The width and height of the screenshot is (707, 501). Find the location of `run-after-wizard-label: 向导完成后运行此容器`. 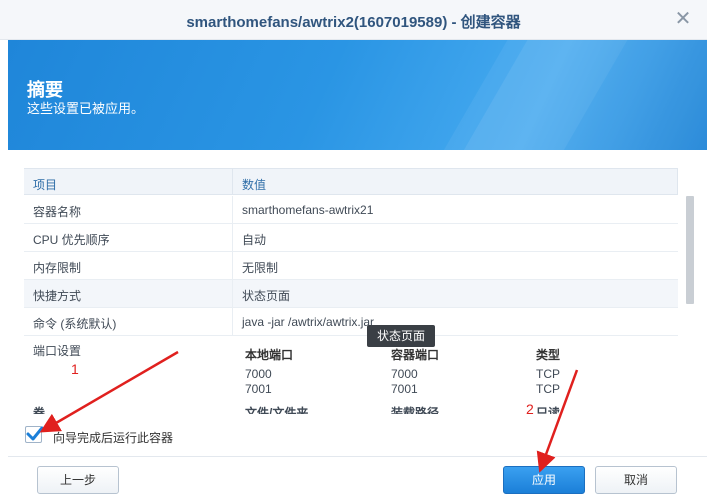

run-after-wizard-label: 向导完成后运行此容器 is located at coordinates (113, 437).